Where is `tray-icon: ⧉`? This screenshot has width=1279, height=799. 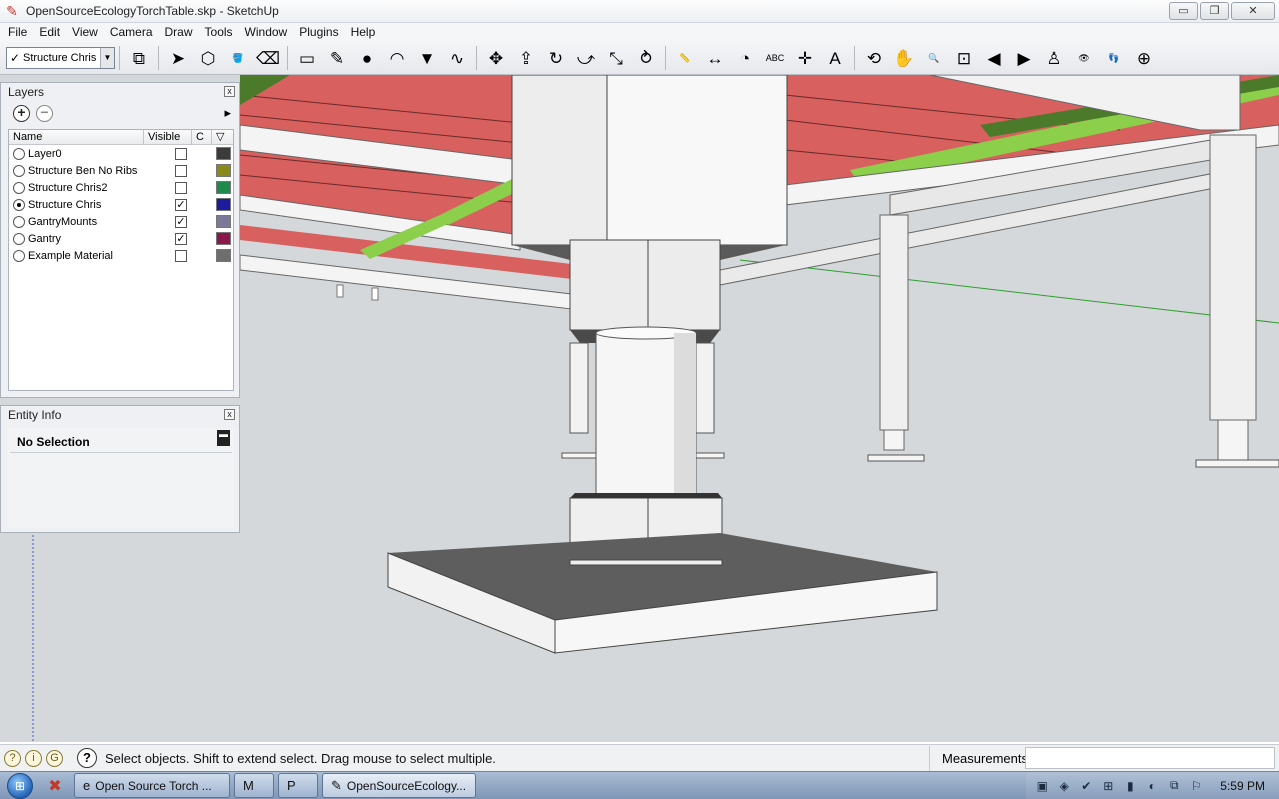 tray-icon: ⧉ is located at coordinates (1174, 785).